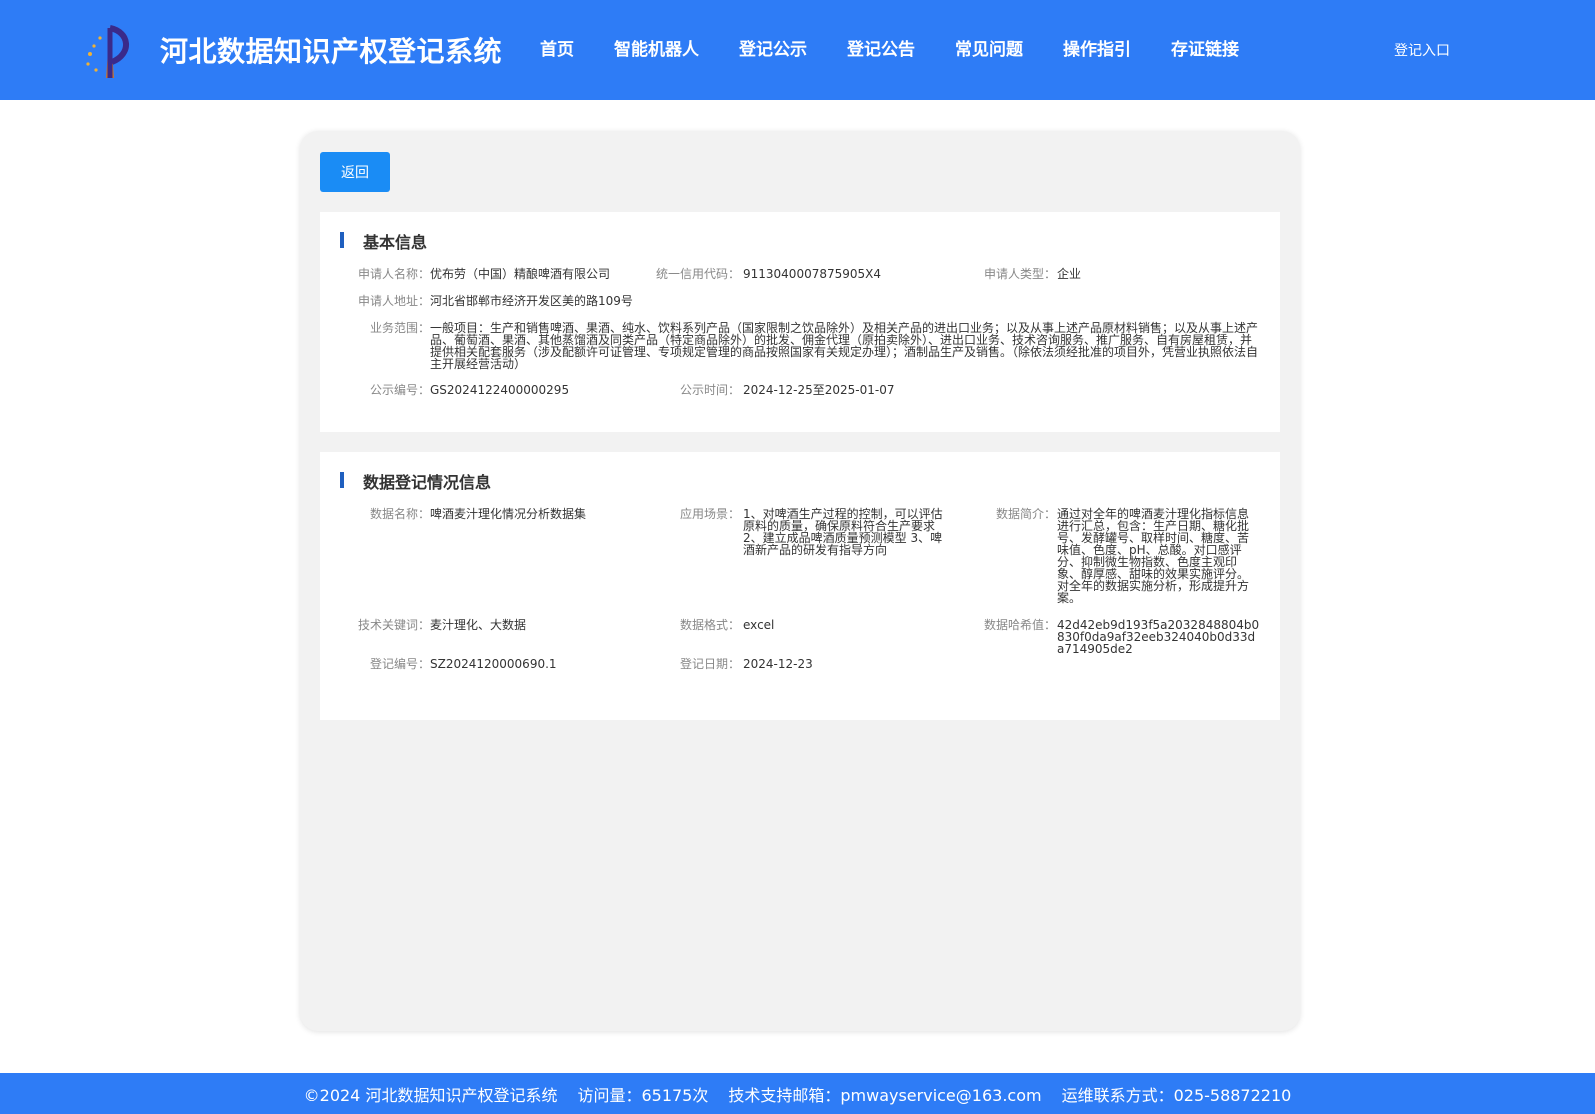  I want to click on nav-evidence-link: 存证链接, so click(1205, 47).